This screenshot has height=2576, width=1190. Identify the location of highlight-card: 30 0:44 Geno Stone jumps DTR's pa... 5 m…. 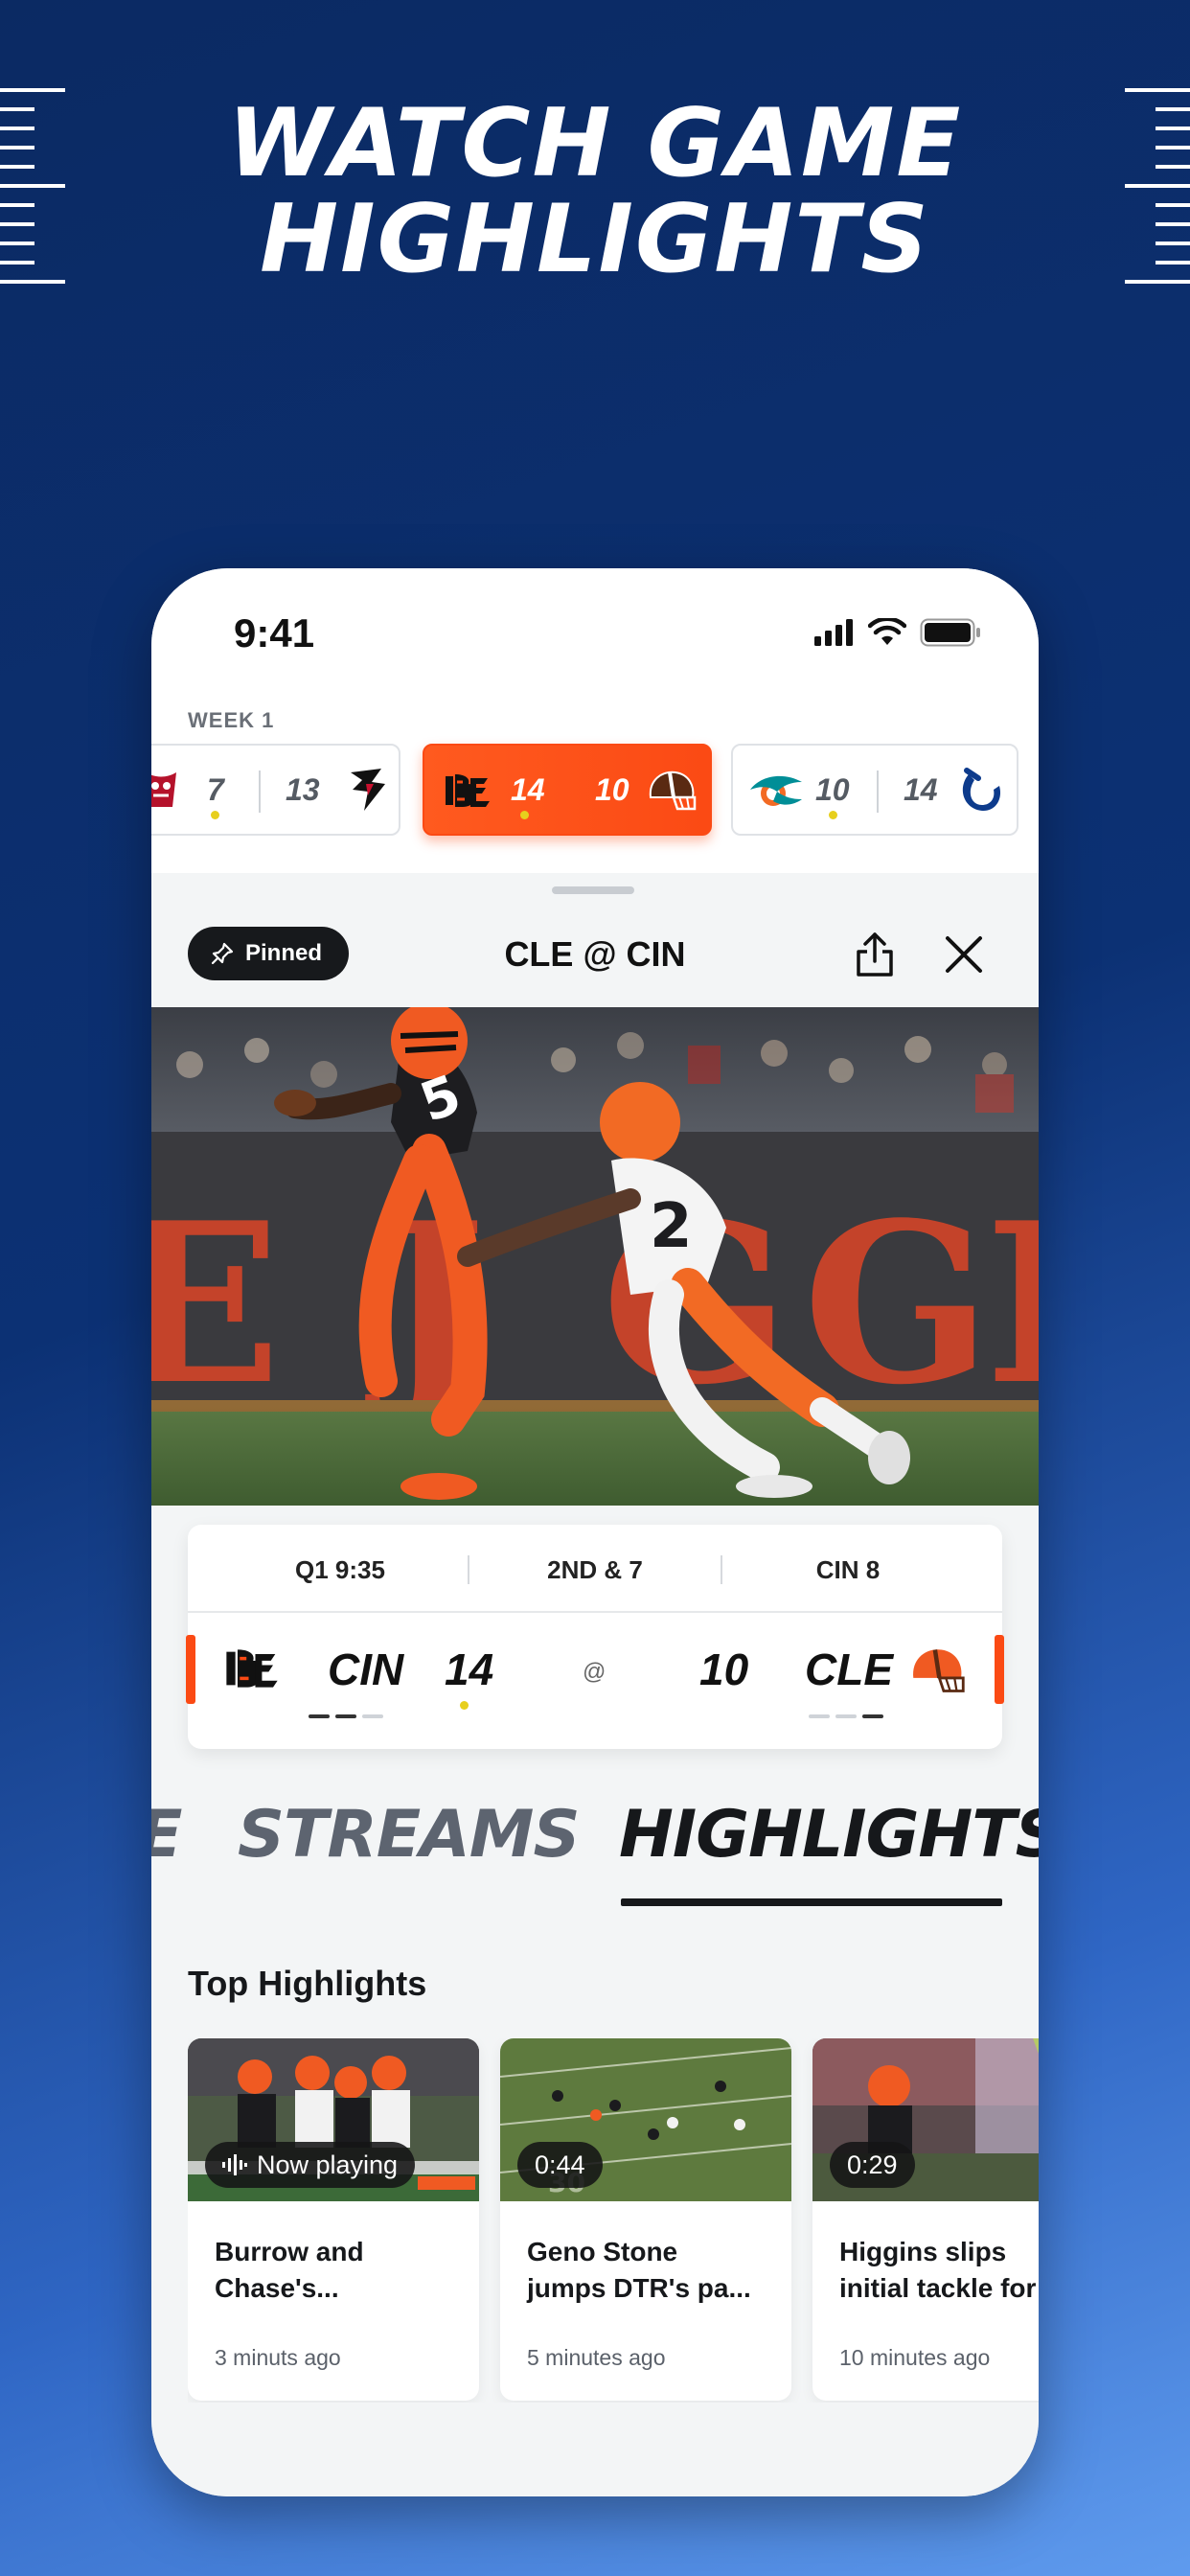
(646, 2219).